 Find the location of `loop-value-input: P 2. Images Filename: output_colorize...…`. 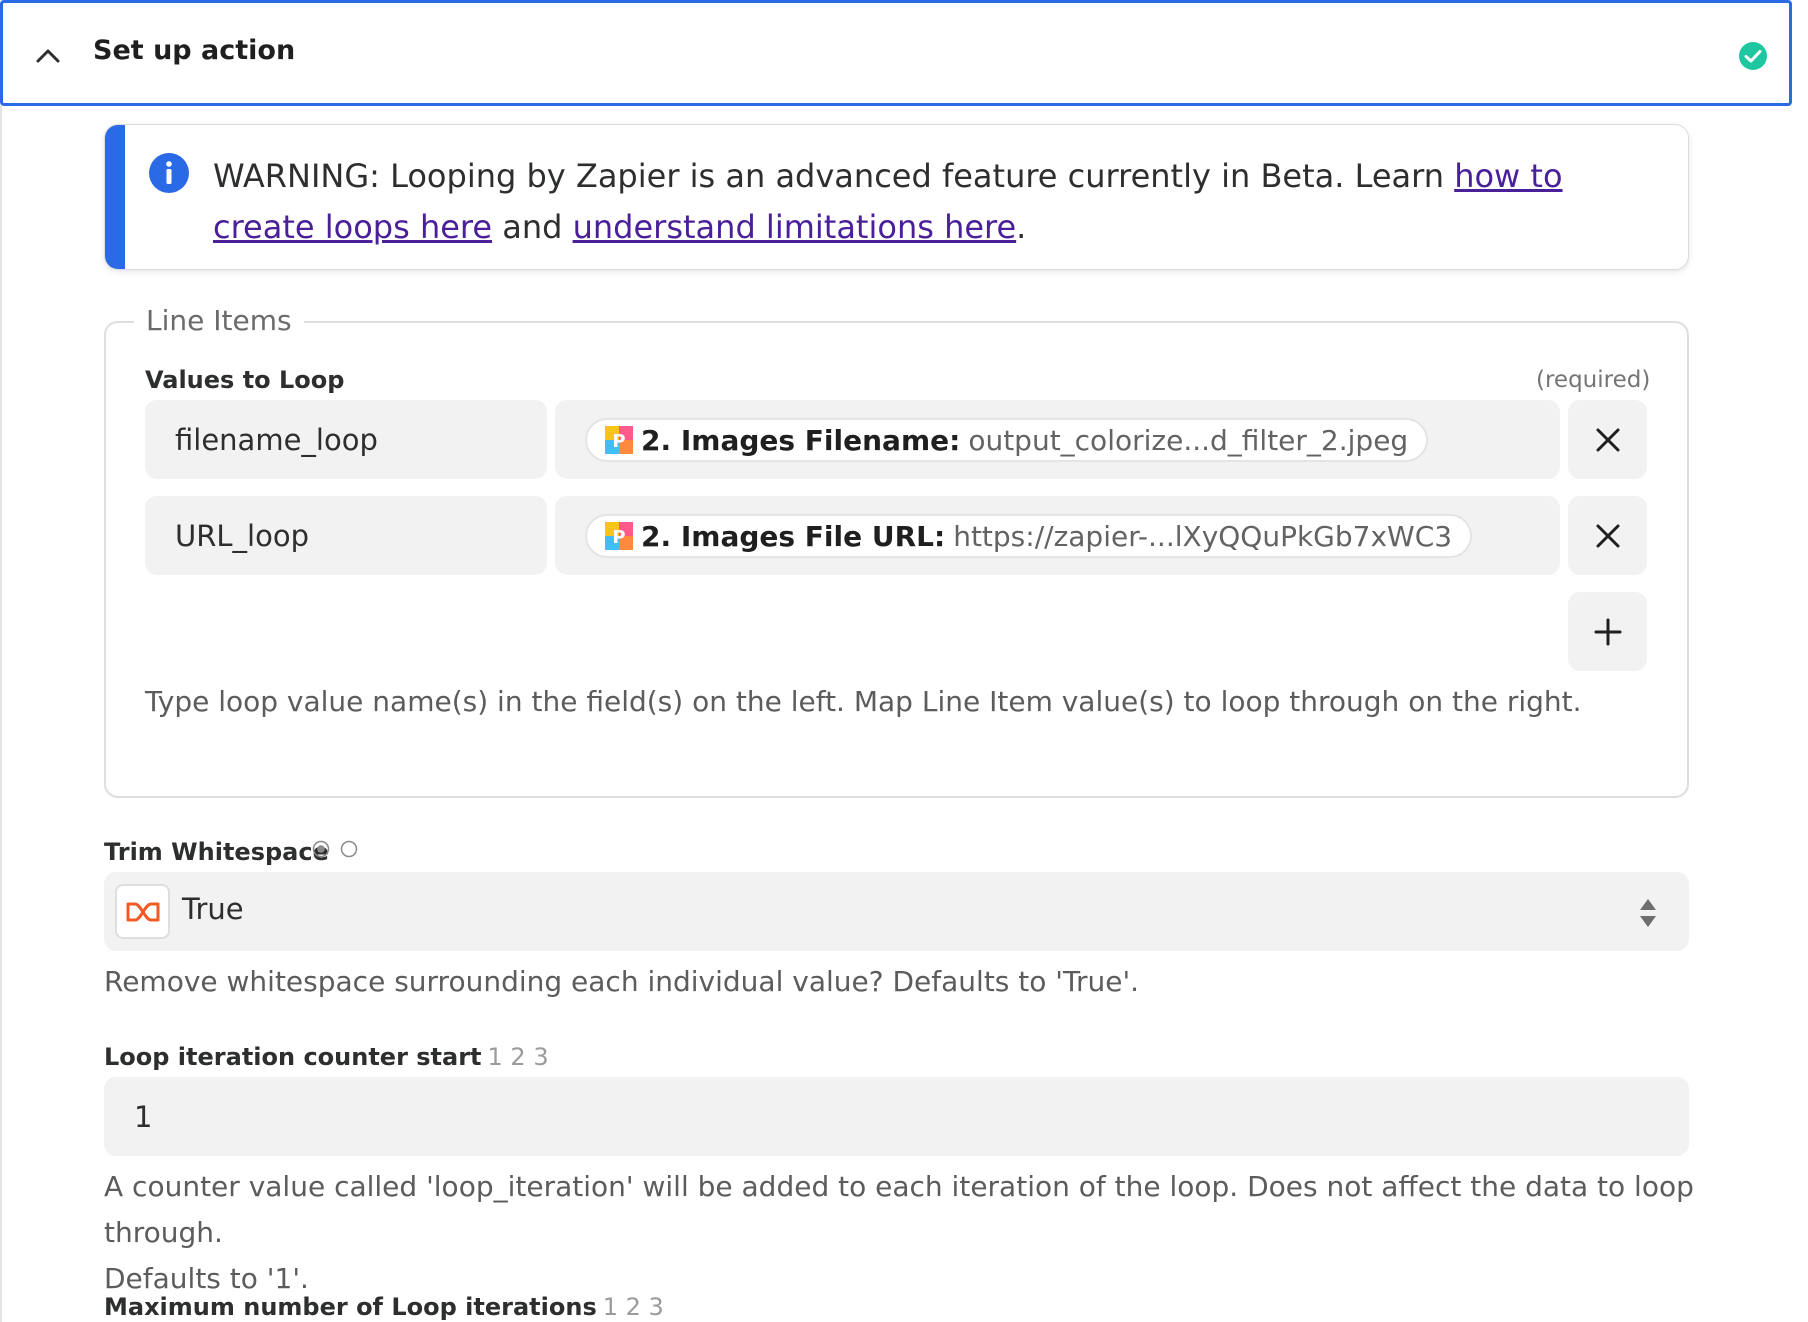

loop-value-input: P 2. Images Filename: output_colorize...… is located at coordinates (1057, 439).